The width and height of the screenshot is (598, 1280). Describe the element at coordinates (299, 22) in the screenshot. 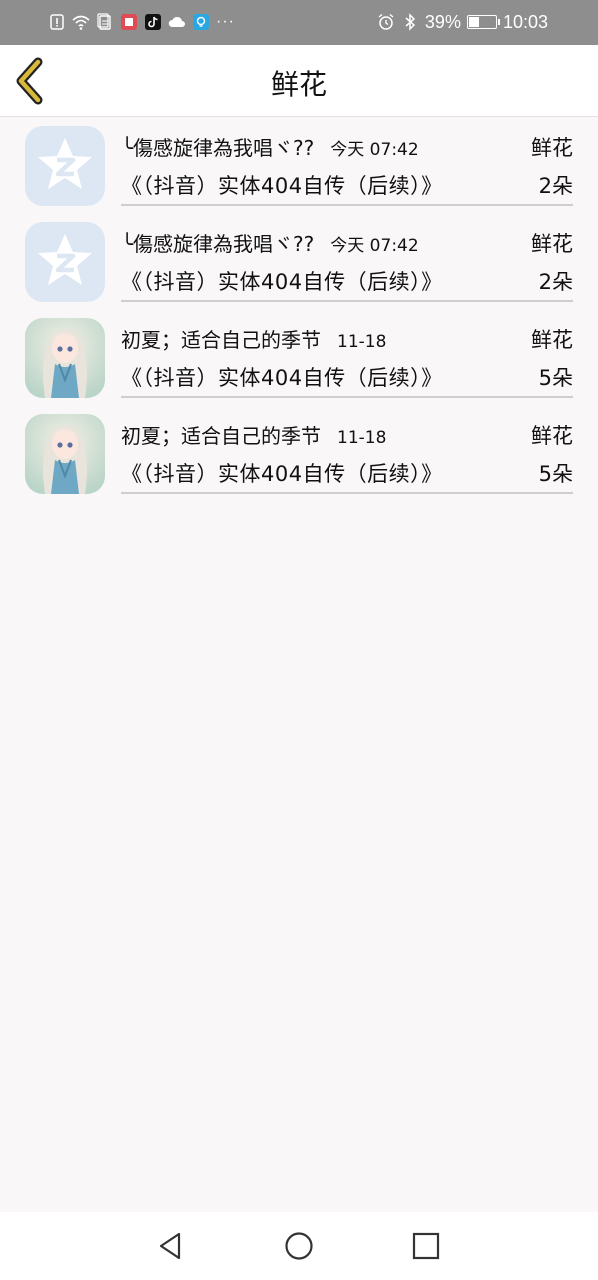

I see `status-bar: ··· 39% 10:03` at that location.